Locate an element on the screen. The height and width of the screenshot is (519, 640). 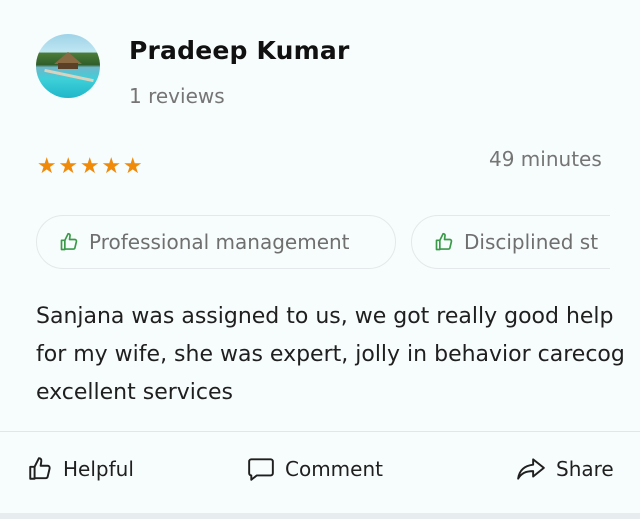
helpful-label: Helpful is located at coordinates (98, 469).